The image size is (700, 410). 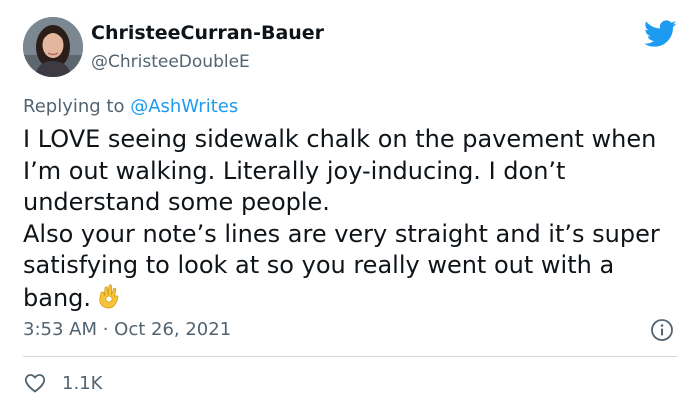 I want to click on author-handle: @ChristeeDoubleE, so click(x=170, y=62).